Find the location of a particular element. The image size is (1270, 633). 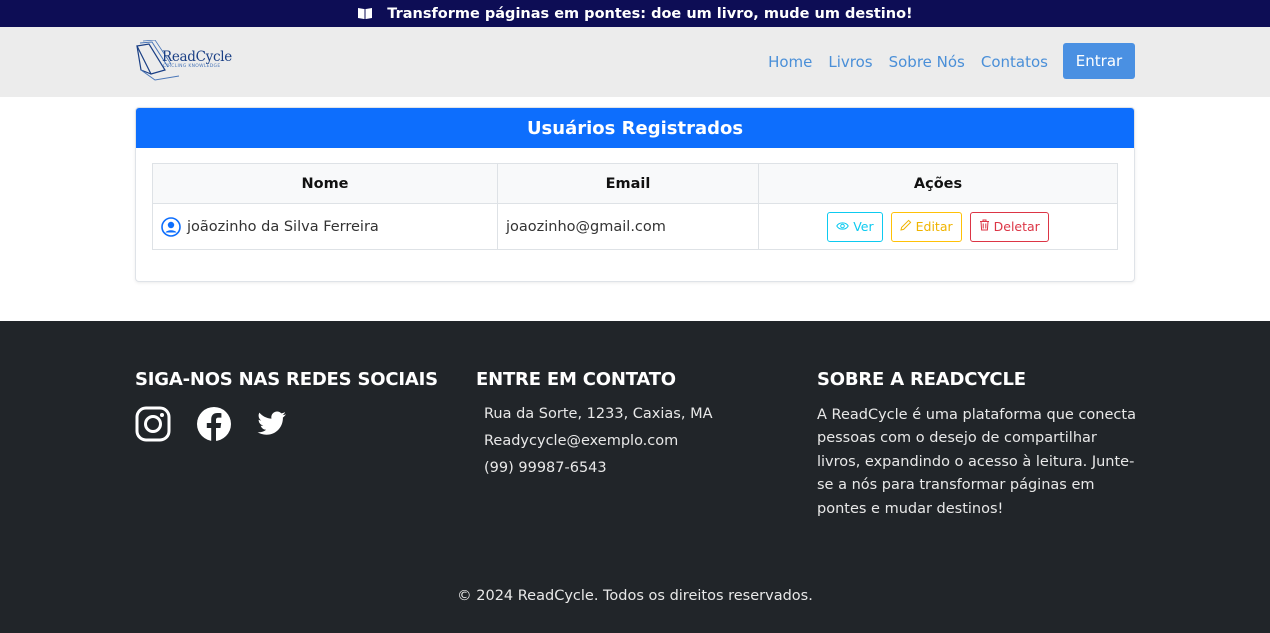

nav-link-livros: Livros is located at coordinates (850, 62).